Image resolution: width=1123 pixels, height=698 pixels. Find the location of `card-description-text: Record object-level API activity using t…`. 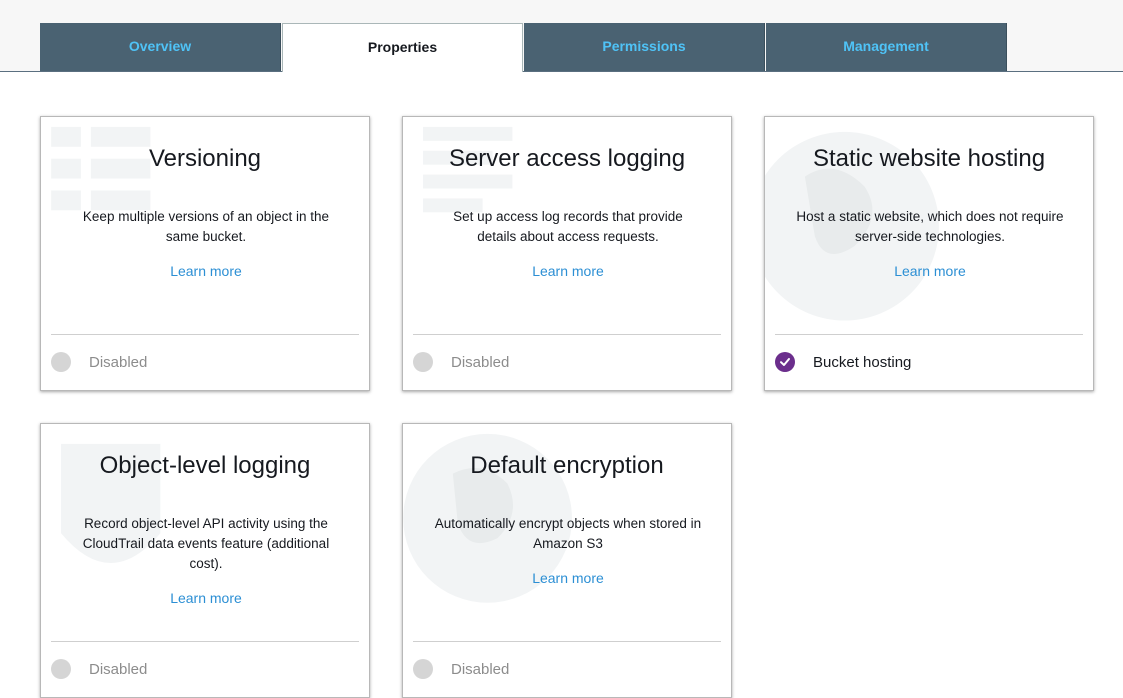

card-description-text: Record object-level API activity using t… is located at coordinates (206, 543).